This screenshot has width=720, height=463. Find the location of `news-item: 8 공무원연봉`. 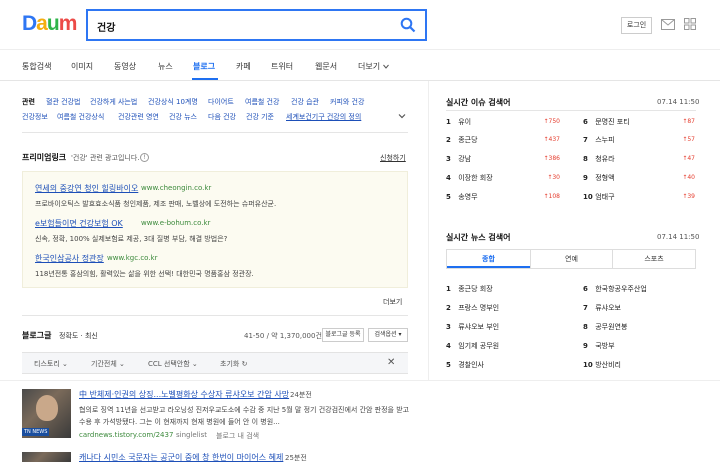

news-item: 8 공무원연봉 is located at coordinates (605, 327).